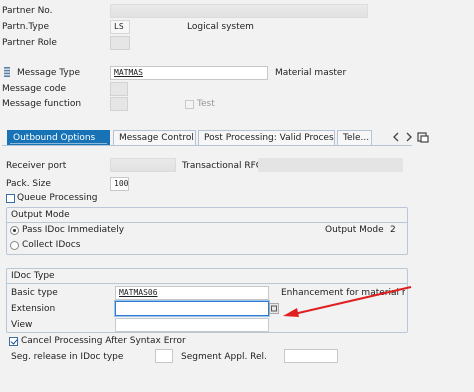 The height and width of the screenshot is (392, 474). What do you see at coordinates (119, 104) in the screenshot?
I see `message-function-field` at bounding box center [119, 104].